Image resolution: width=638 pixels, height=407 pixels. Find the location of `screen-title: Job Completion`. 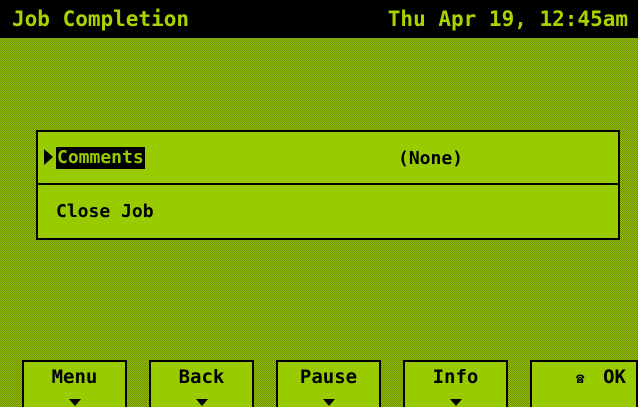

screen-title: Job Completion is located at coordinates (101, 19).